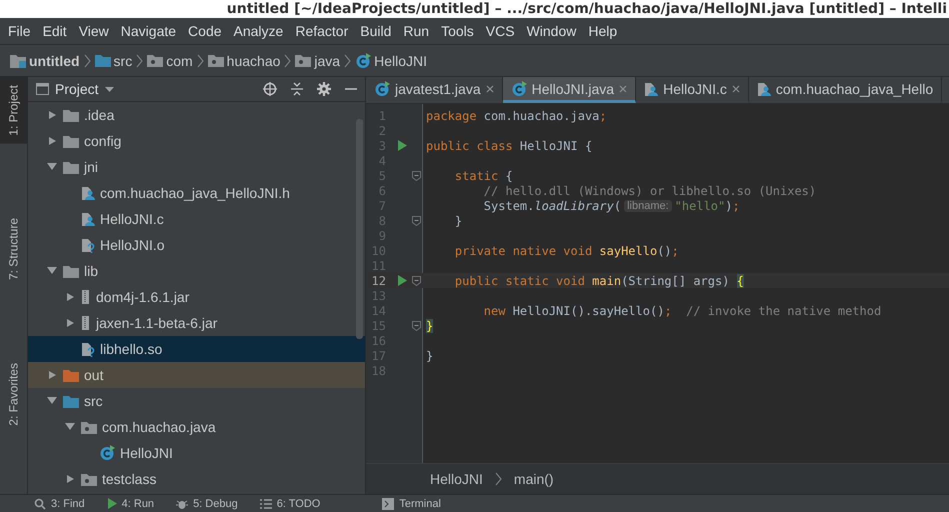 The image size is (949, 512). What do you see at coordinates (13, 110) in the screenshot?
I see `tool-window-tab: 1: Project` at bounding box center [13, 110].